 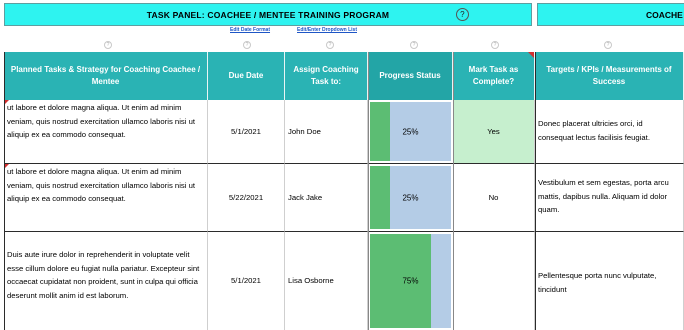 What do you see at coordinates (246, 76) in the screenshot?
I see `header-due-date: Due Date` at bounding box center [246, 76].